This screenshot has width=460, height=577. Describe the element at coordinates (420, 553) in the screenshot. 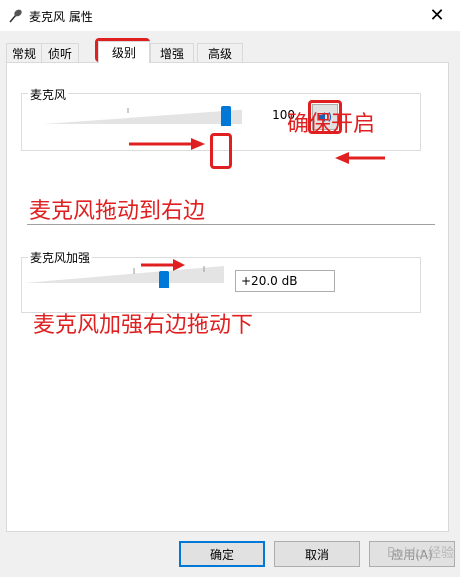

I see `watermark: Baidu 经验` at that location.